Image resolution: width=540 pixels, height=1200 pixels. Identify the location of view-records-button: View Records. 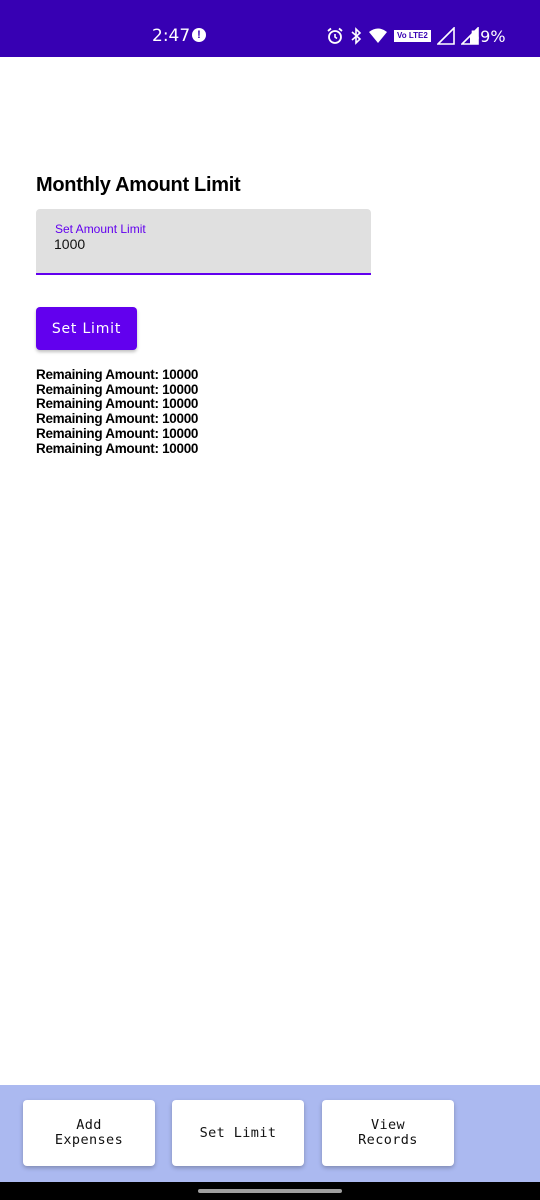
(388, 1133).